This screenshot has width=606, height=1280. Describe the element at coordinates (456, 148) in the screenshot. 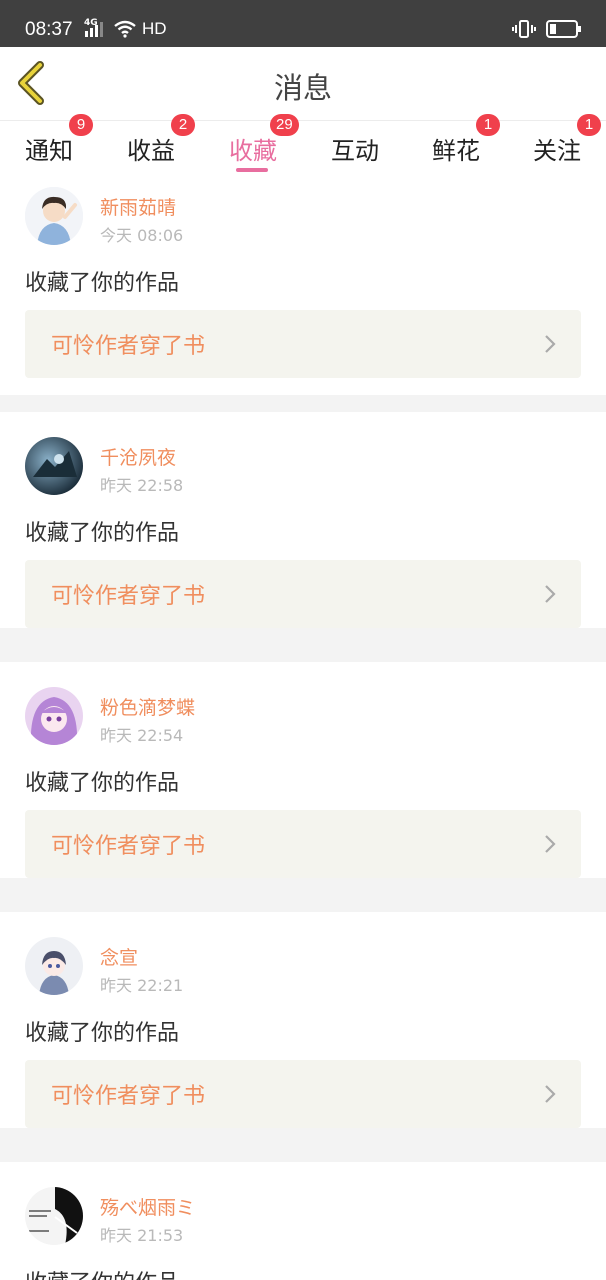

I see `tab-flowers: 鲜花` at that location.